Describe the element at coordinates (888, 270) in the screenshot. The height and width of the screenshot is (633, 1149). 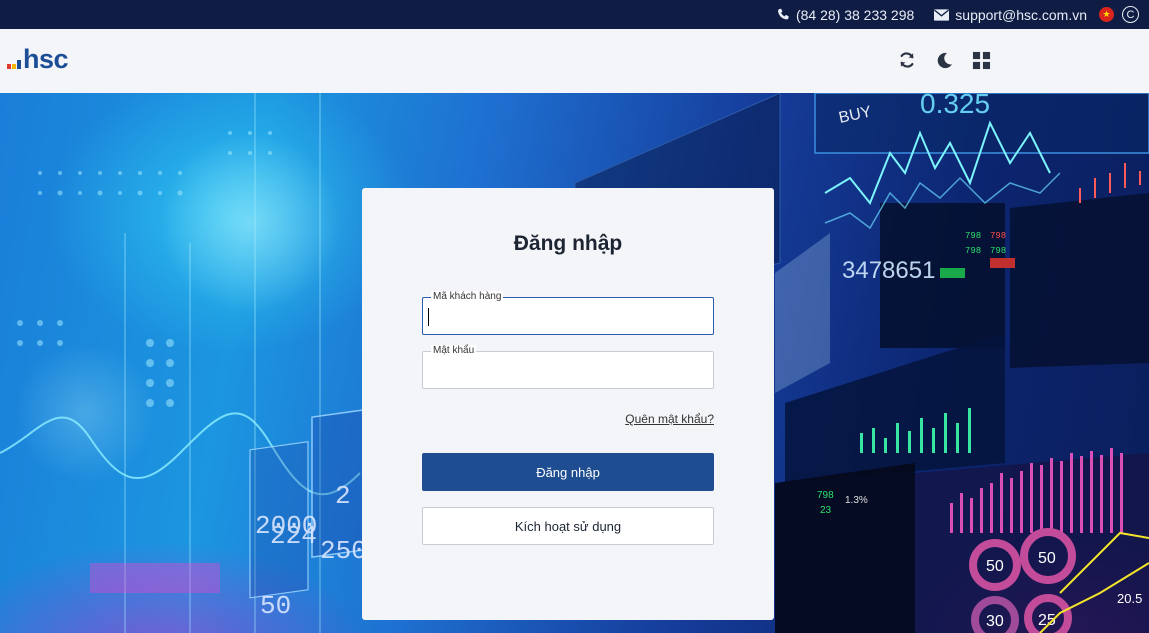
I see `svg-text: 3478651` at that location.